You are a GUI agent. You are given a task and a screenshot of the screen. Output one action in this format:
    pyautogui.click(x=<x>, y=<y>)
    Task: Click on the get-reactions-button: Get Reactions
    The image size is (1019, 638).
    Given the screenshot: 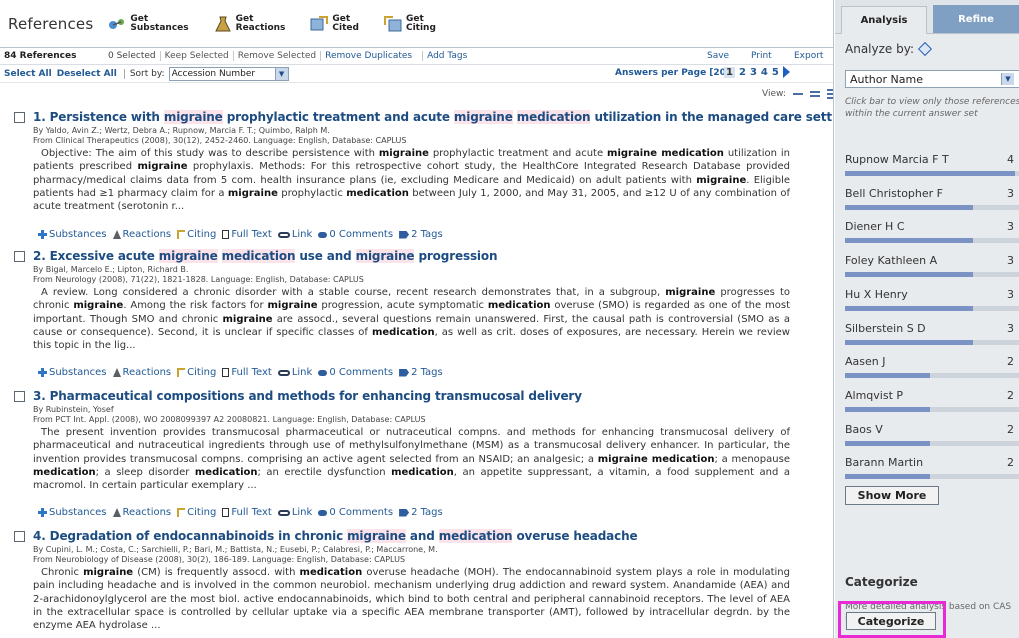 What is the action you would take?
    pyautogui.click(x=249, y=23)
    